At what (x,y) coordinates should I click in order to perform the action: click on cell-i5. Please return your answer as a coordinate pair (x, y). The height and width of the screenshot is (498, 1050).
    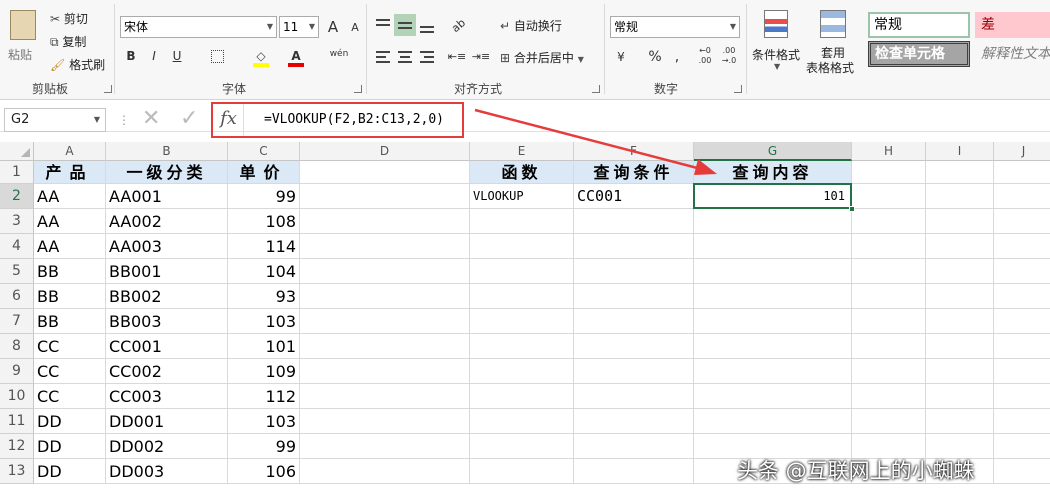
    Looking at the image, I should click on (960, 271).